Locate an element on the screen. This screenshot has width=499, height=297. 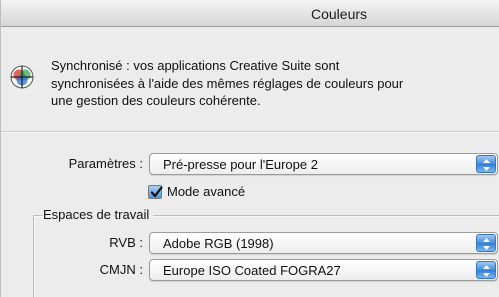
rgb-label: RVB : is located at coordinates (126, 242).